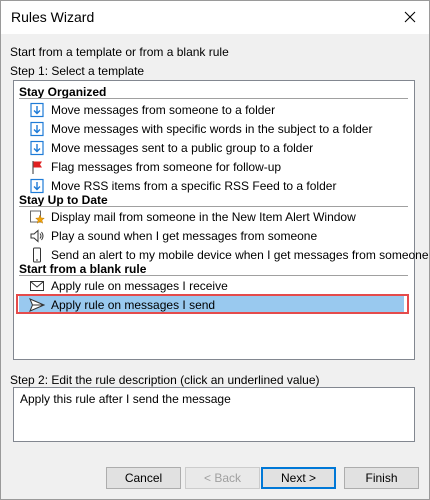 The image size is (430, 500). Describe the element at coordinates (133, 304) in the screenshot. I see `template-item-label: Apply rule on messages I send` at that location.